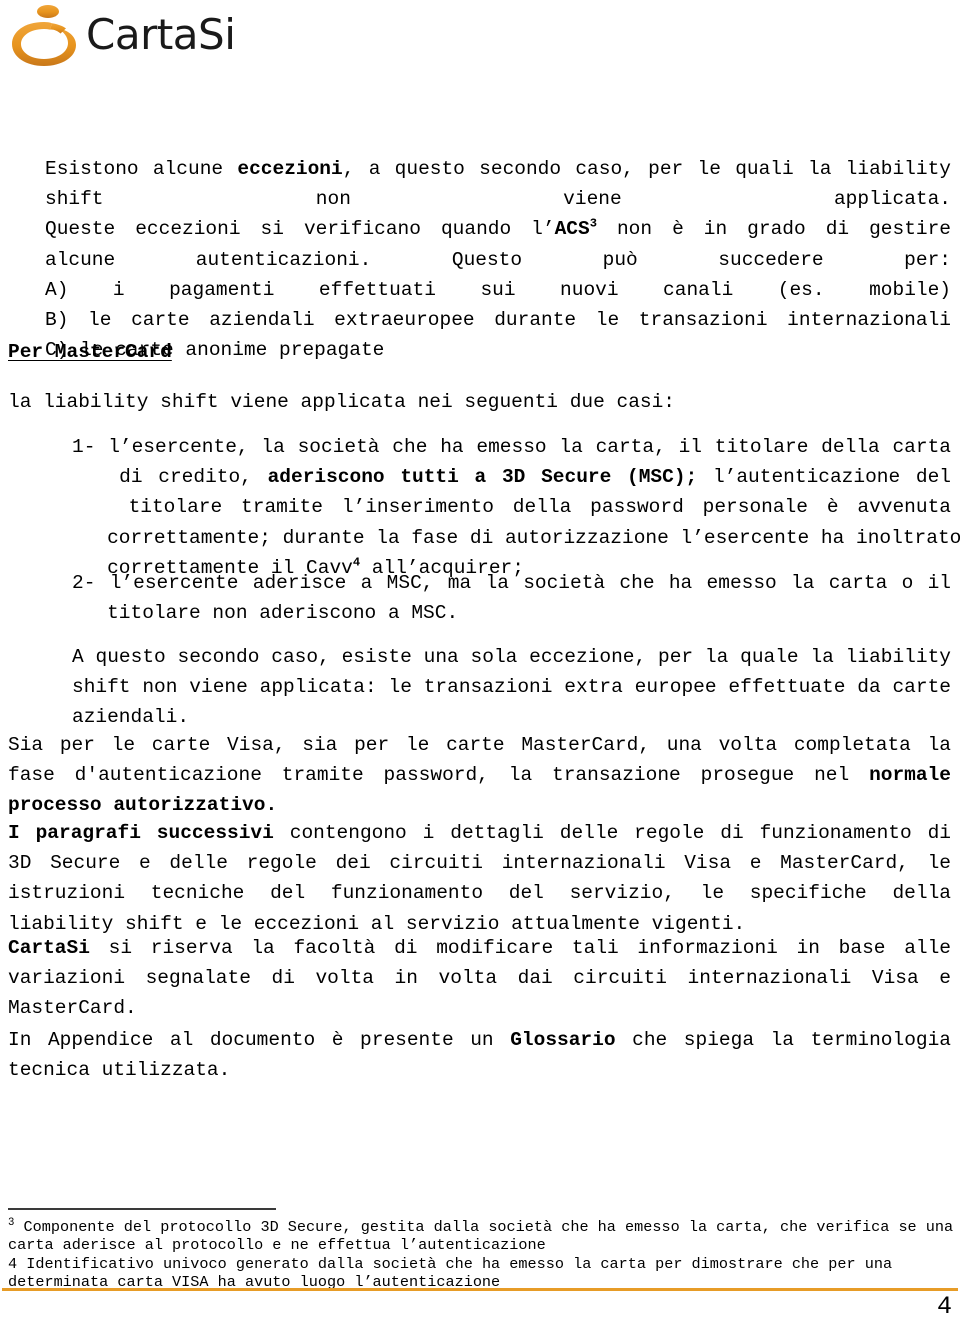  I want to click on text-line: Per MasterCard, so click(258, 352).